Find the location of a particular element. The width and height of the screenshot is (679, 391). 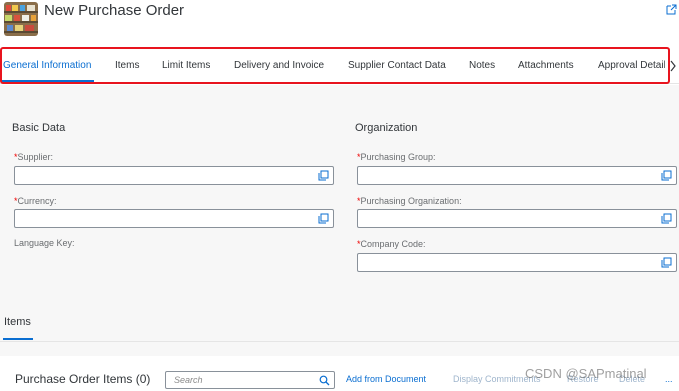

share-icon is located at coordinates (671, 9).